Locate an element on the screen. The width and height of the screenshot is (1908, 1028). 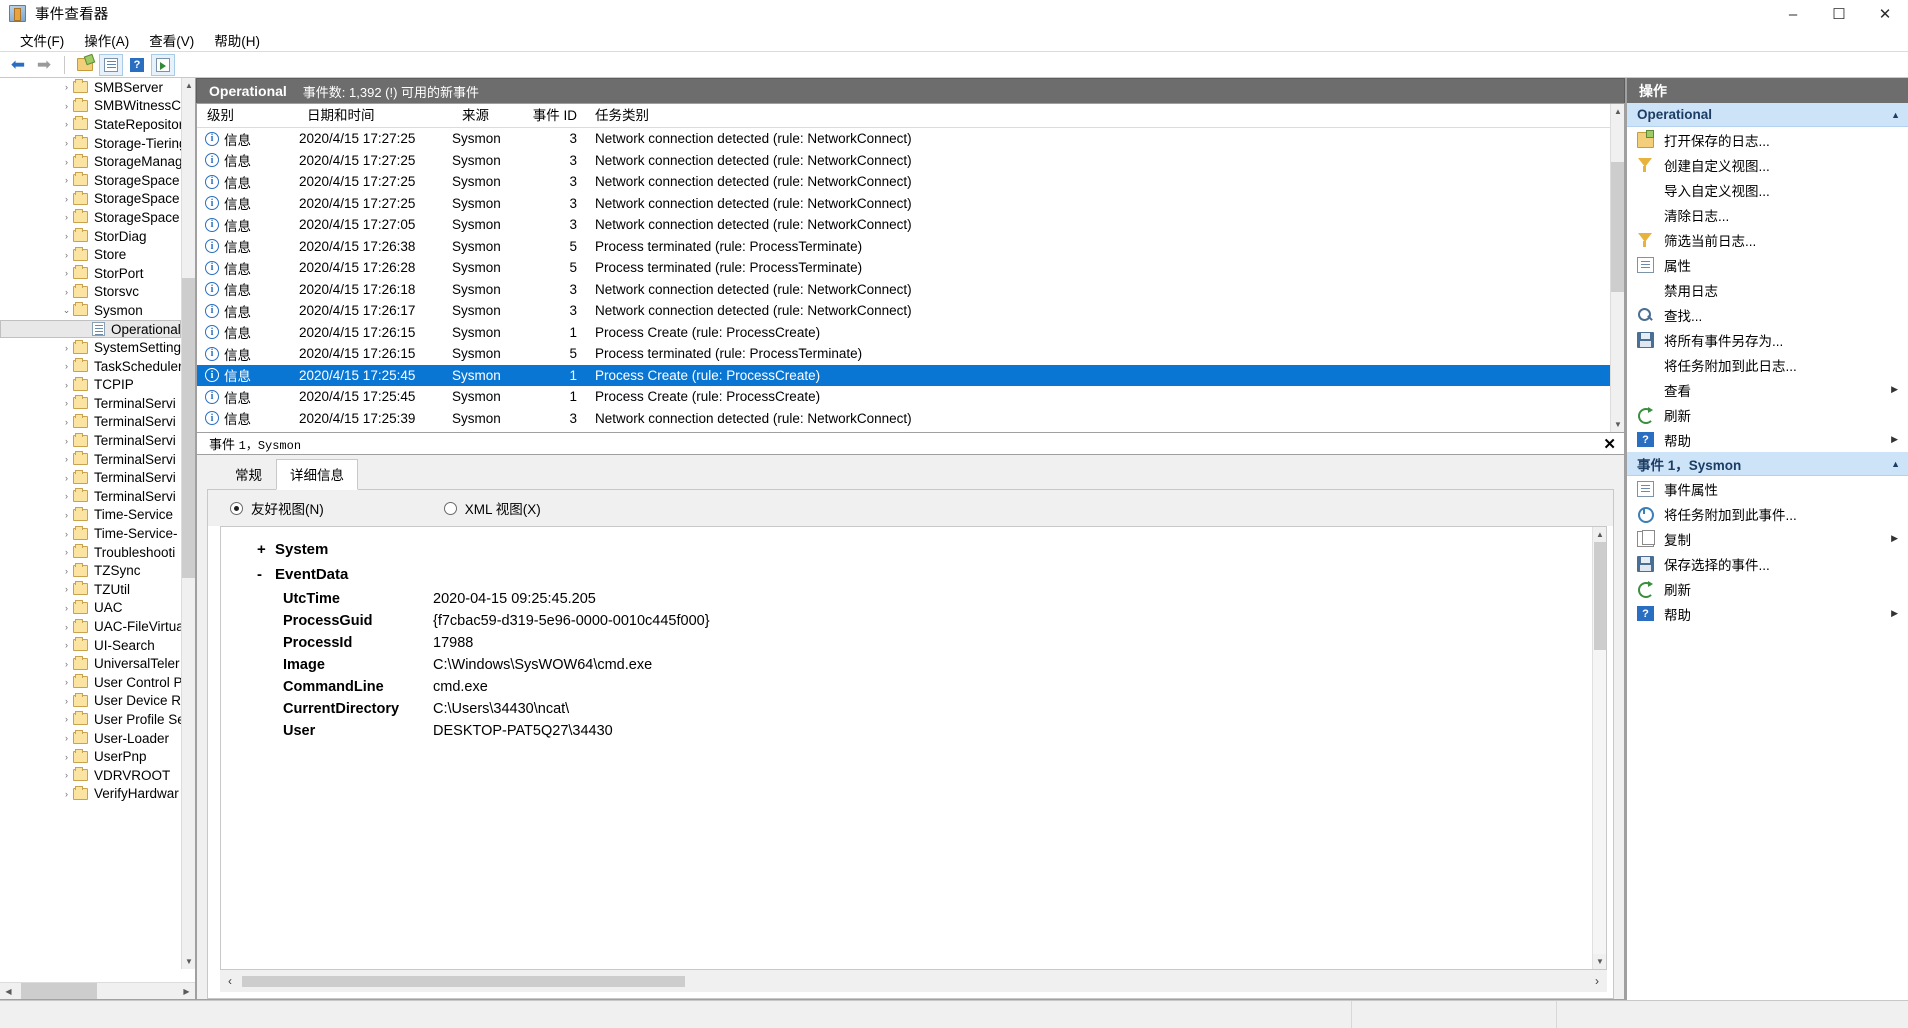
action-item-6: 属性 is located at coordinates (1767, 264).